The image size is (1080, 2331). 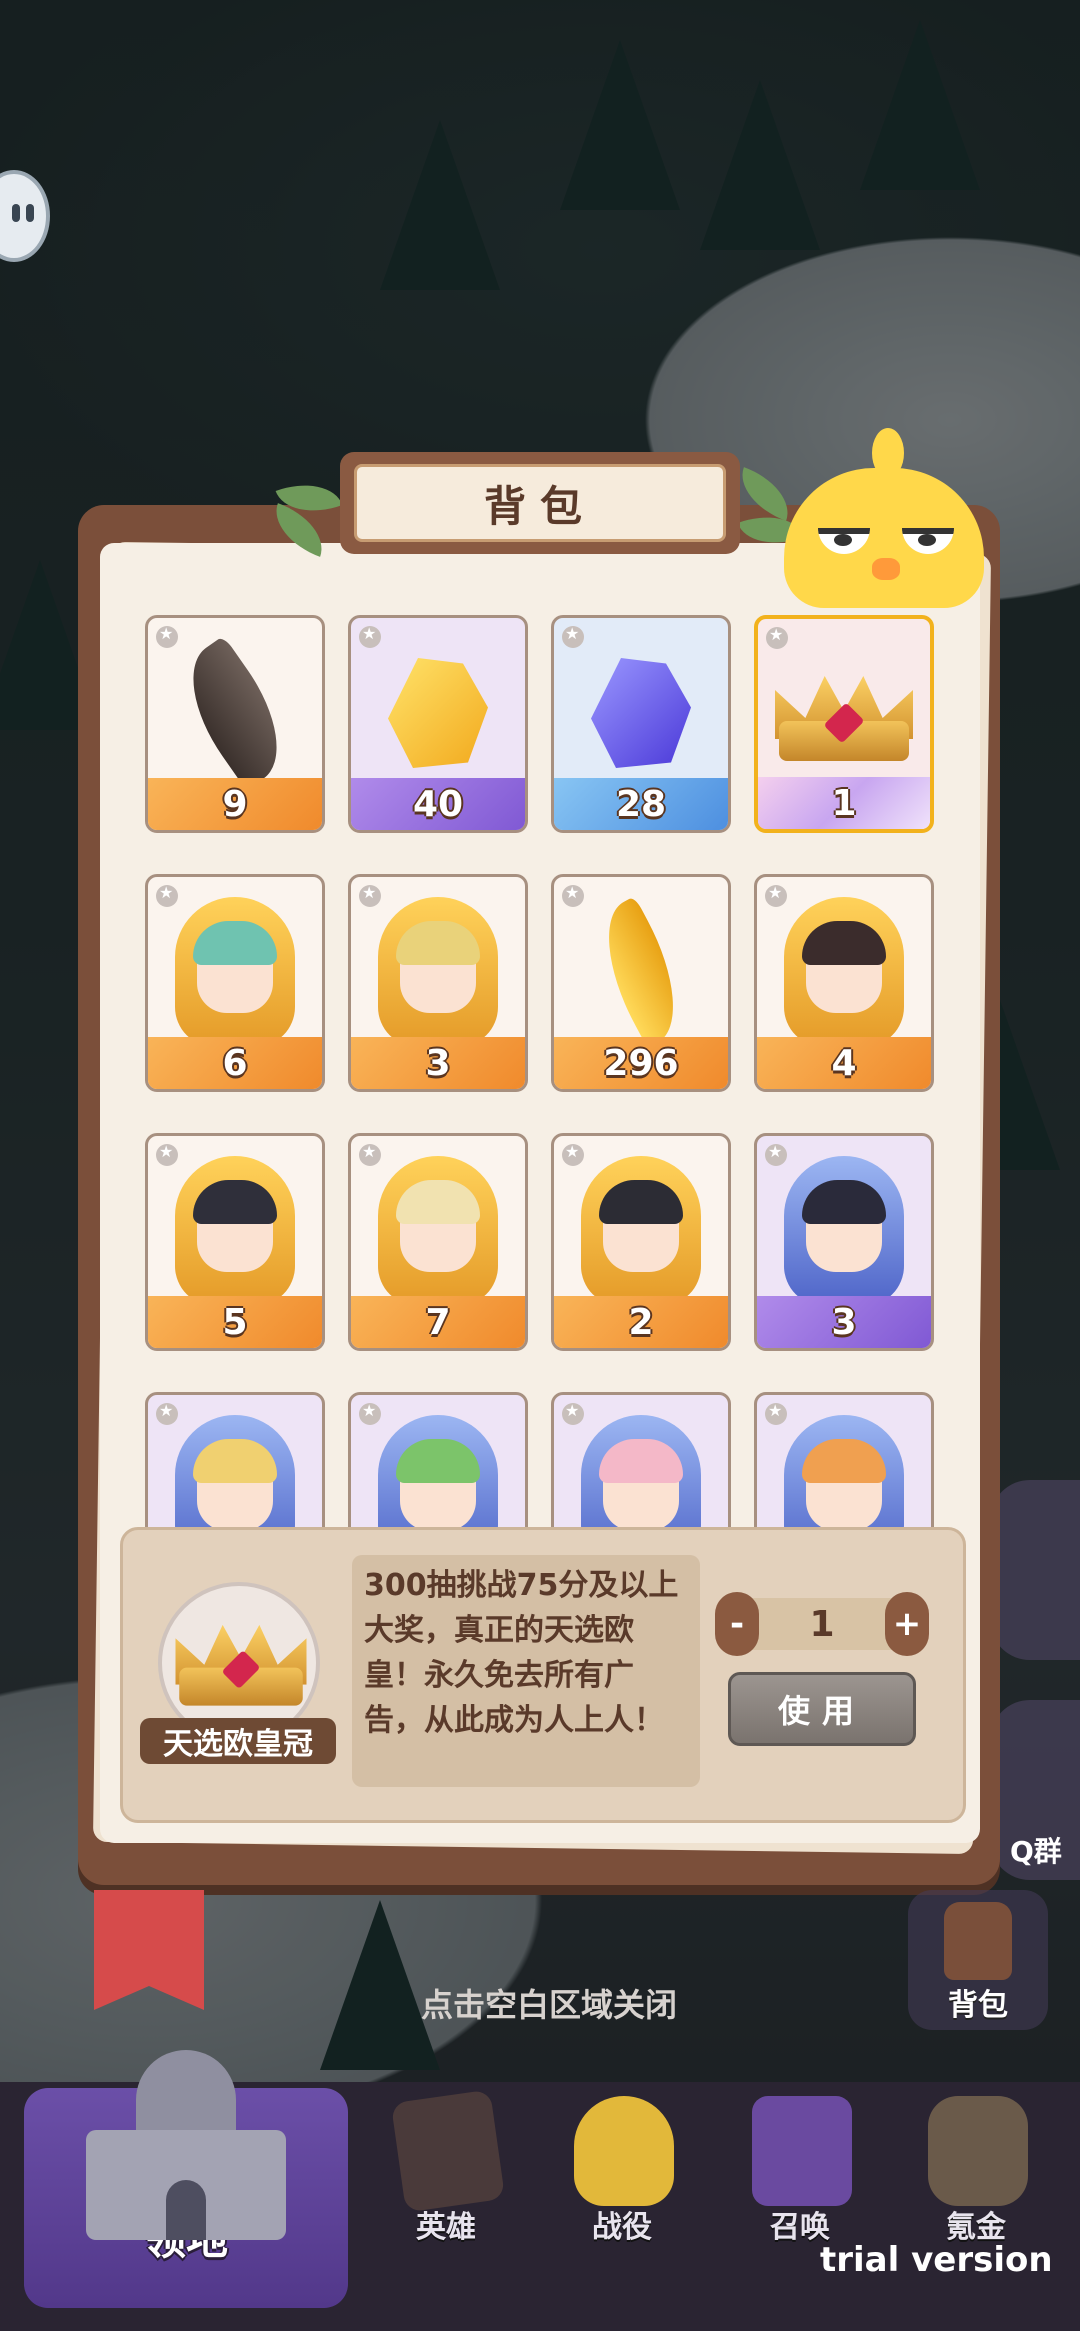 What do you see at coordinates (1036, 1851) in the screenshot?
I see `group-label: Q群` at bounding box center [1036, 1851].